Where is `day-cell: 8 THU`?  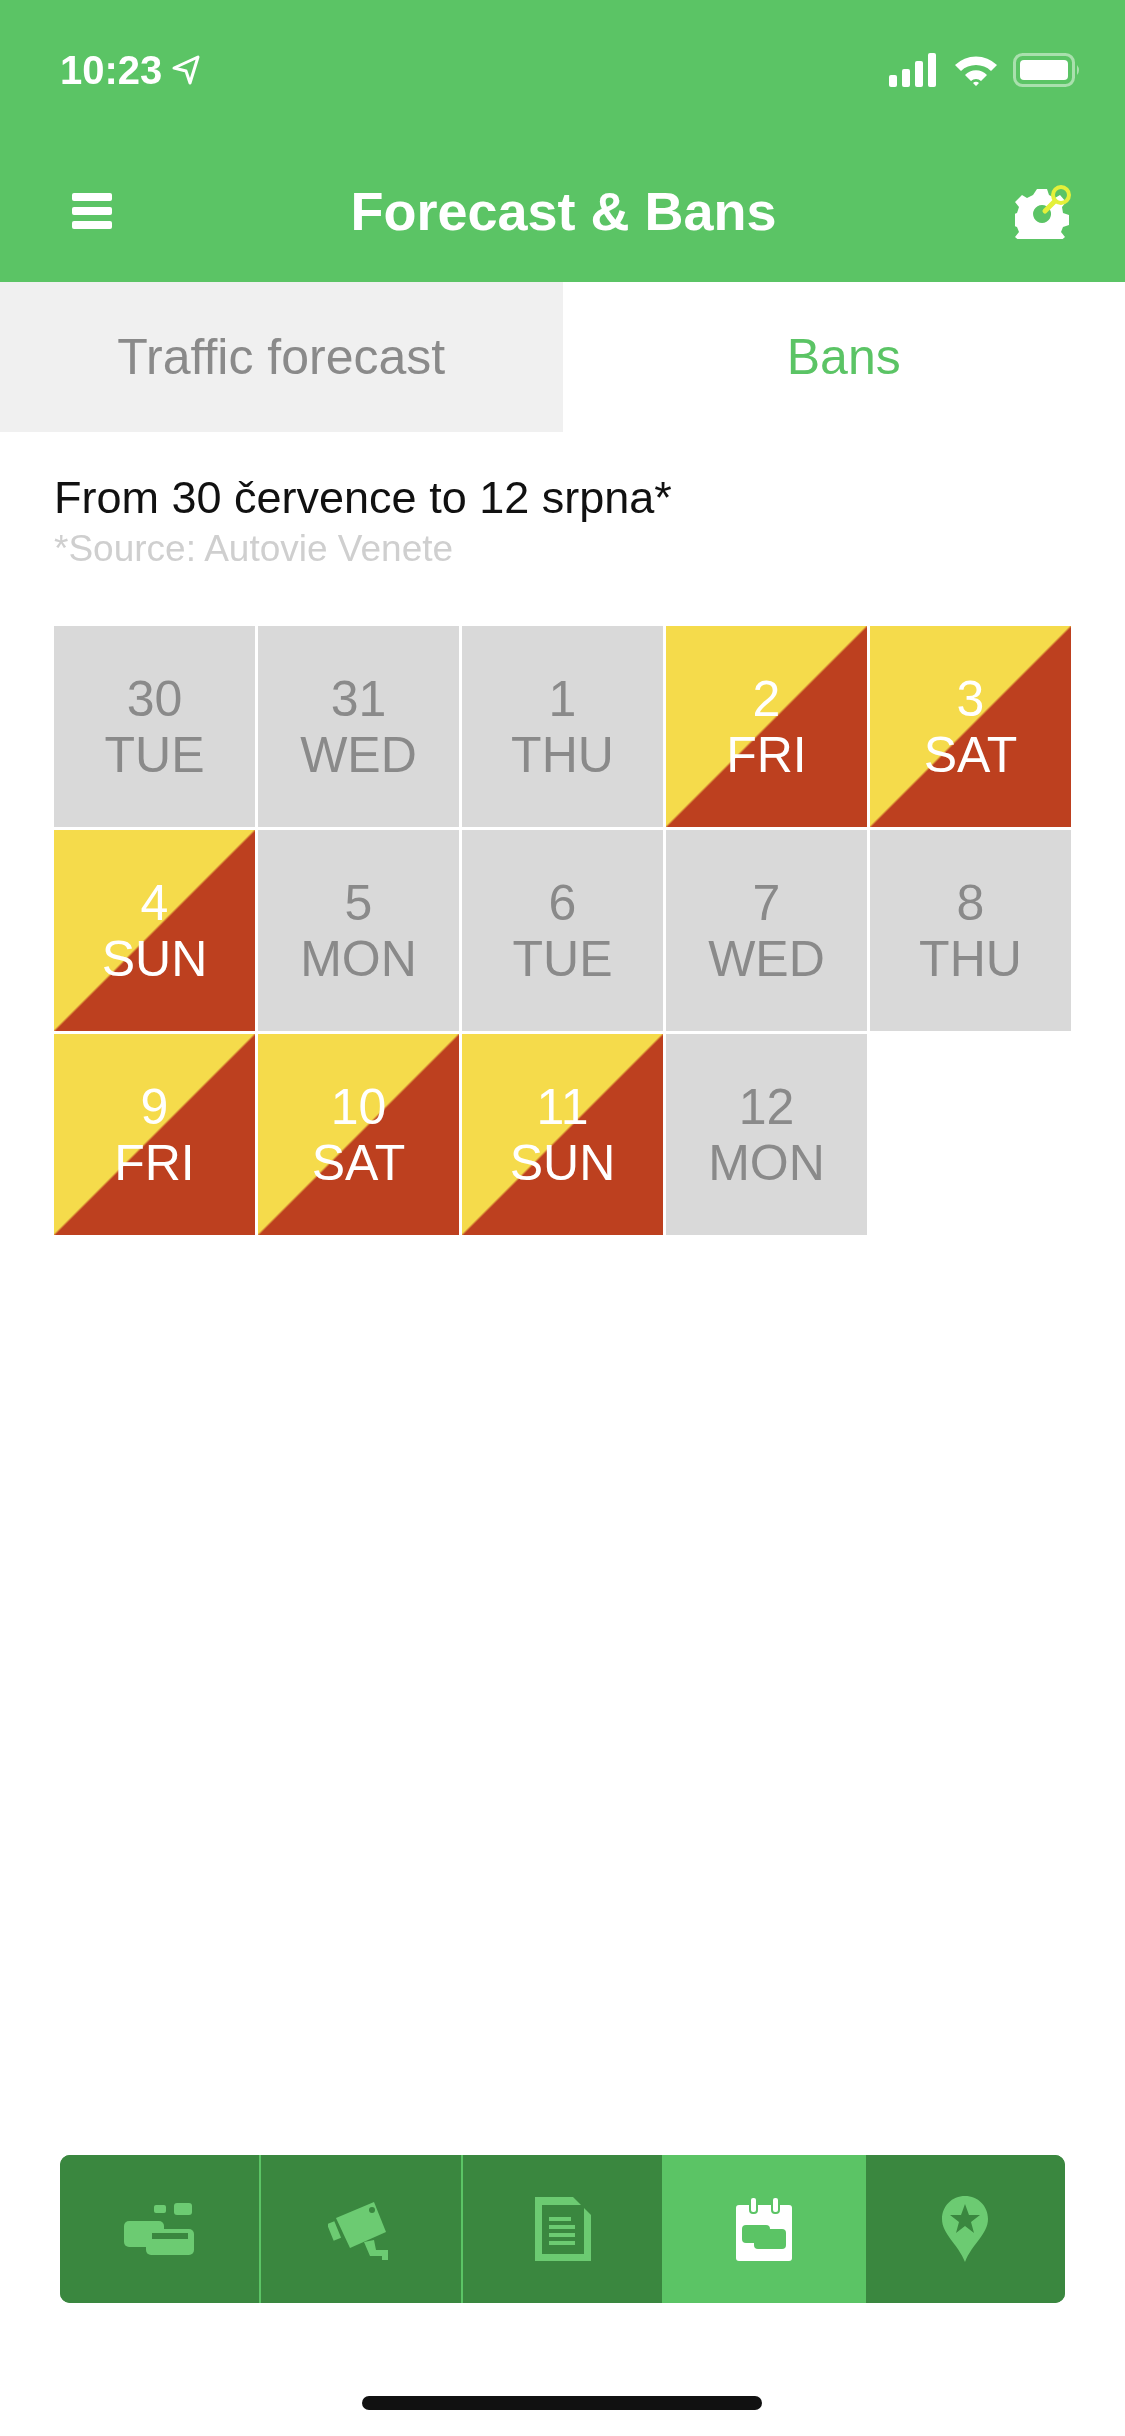 day-cell: 8 THU is located at coordinates (970, 930).